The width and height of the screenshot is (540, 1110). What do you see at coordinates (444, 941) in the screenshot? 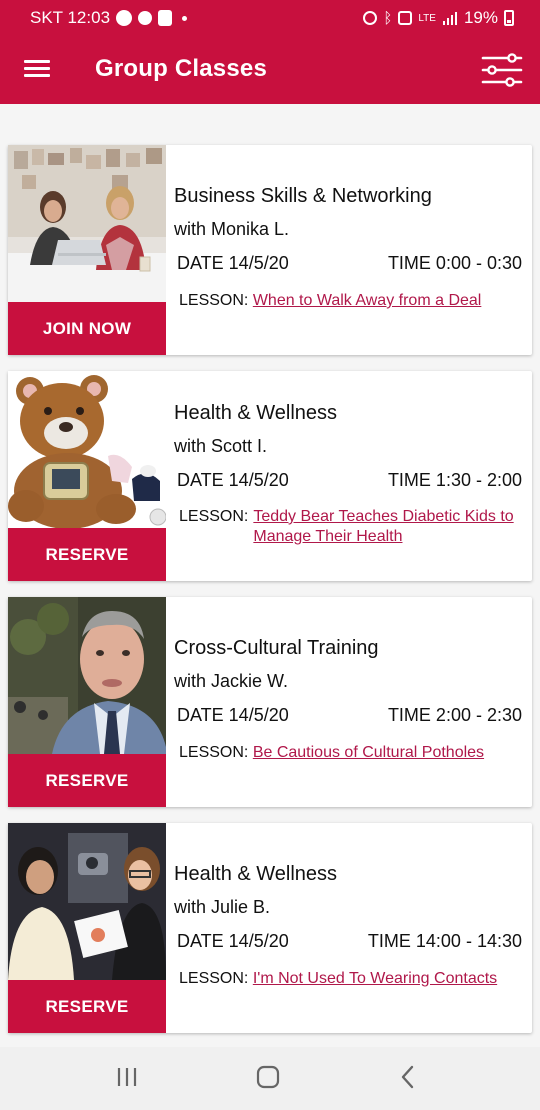
I see `class-time: TIME 14:00 - 14:30` at bounding box center [444, 941].